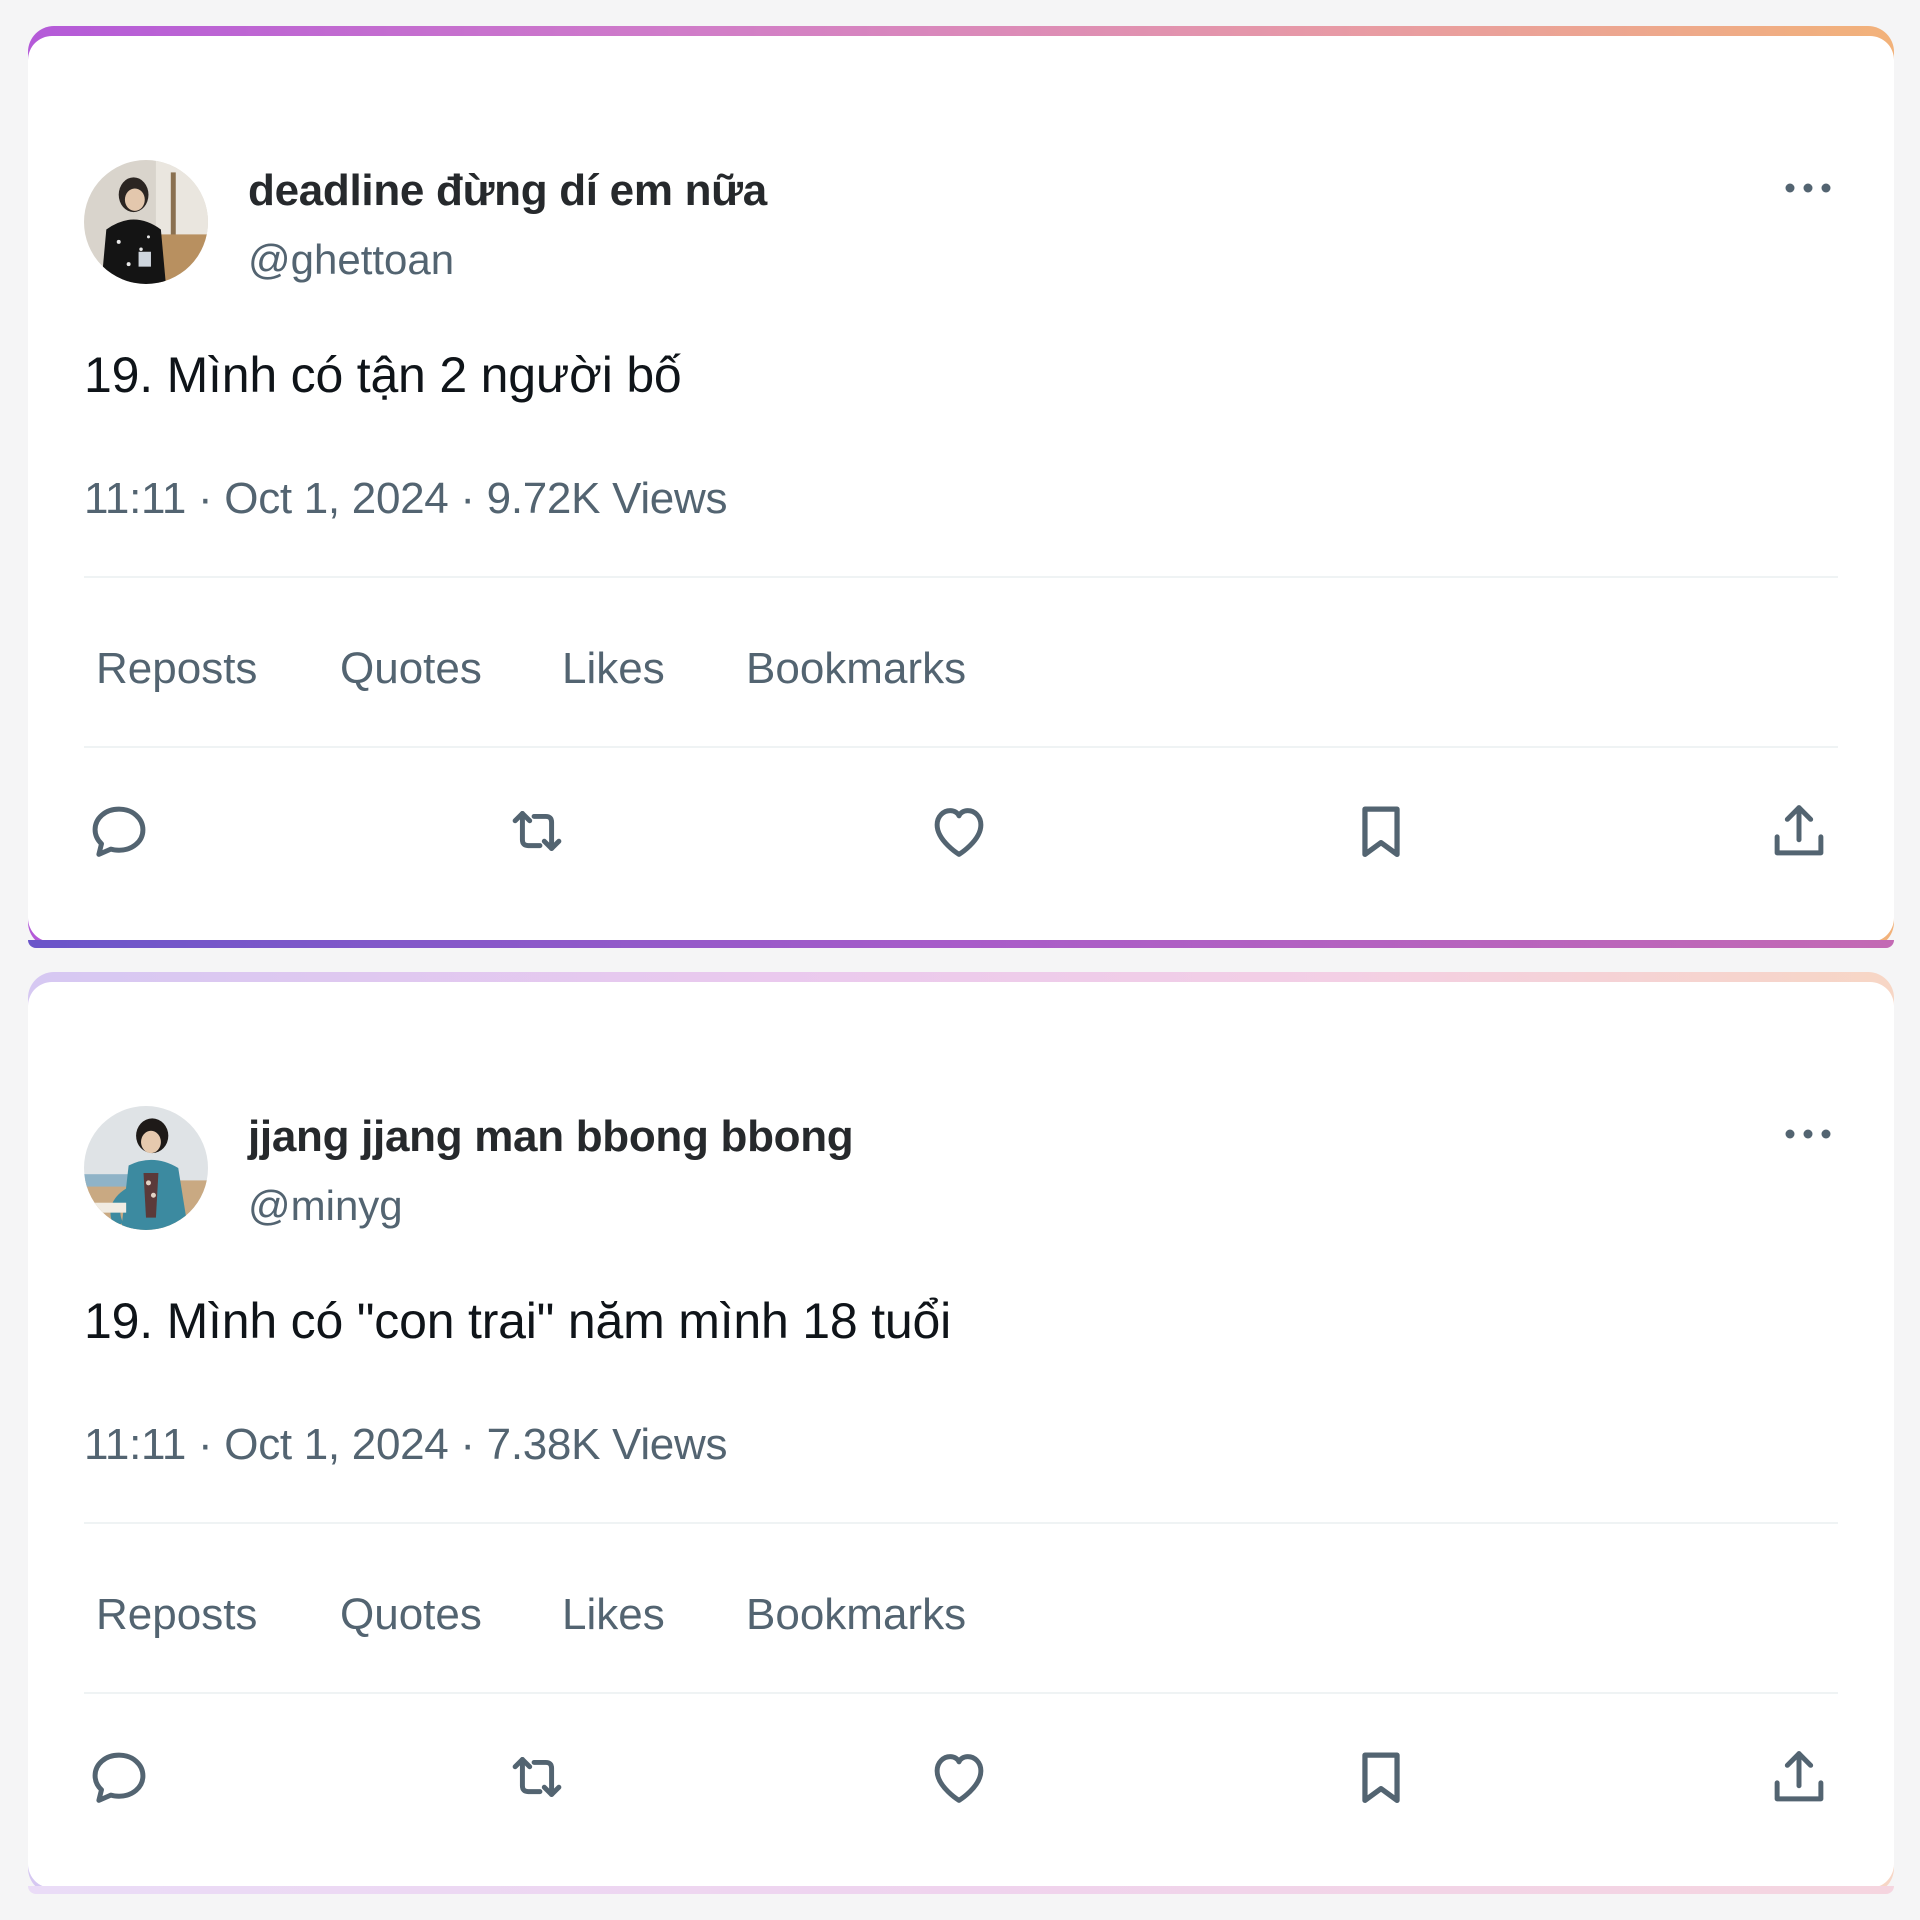 This screenshot has height=1920, width=1920. Describe the element at coordinates (507, 191) in the screenshot. I see `display-name: deadline đừng dí em nữa` at that location.